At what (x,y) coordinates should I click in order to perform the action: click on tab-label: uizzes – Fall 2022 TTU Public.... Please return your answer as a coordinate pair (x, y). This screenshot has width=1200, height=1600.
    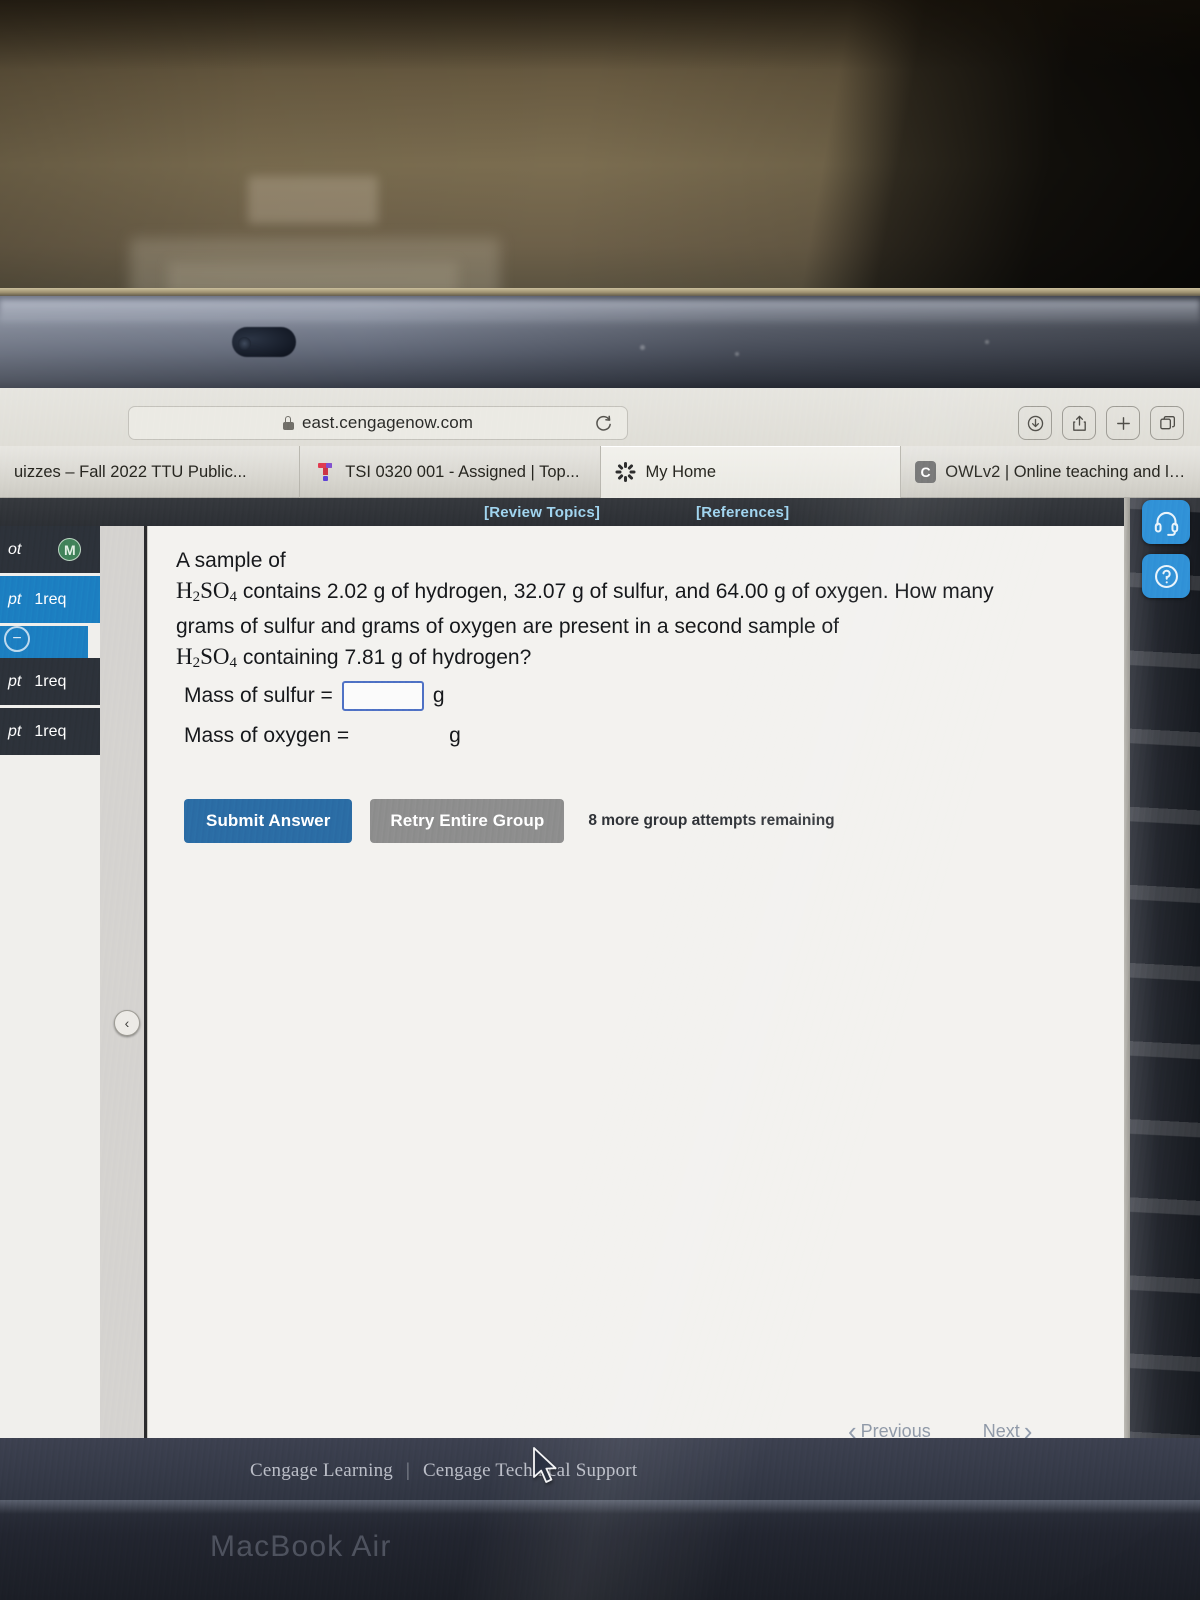
    Looking at the image, I should click on (130, 471).